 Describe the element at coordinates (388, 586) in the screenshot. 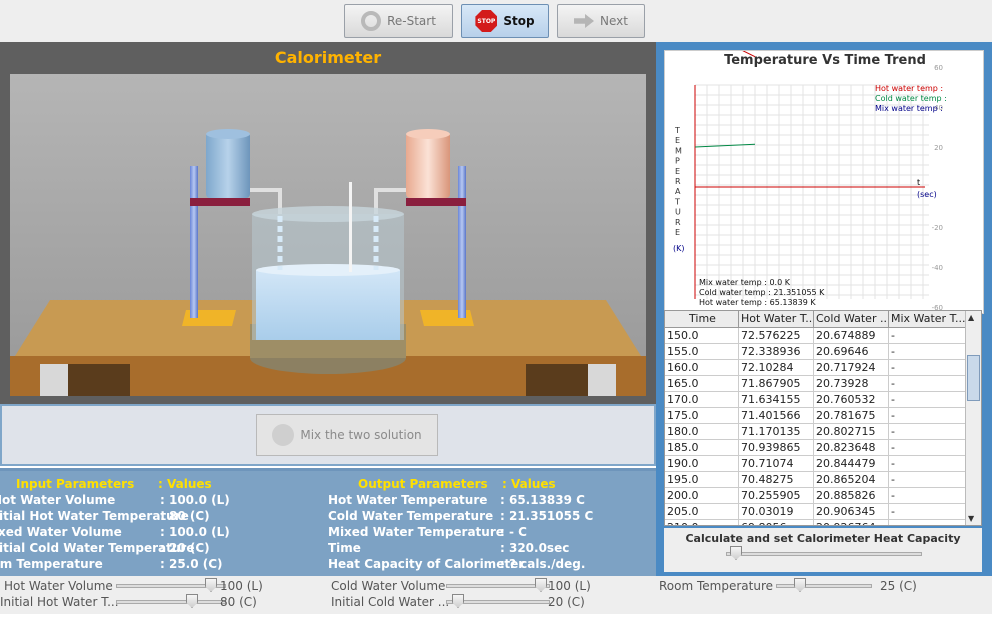

I see `slider-label: Cold Water Volume` at that location.